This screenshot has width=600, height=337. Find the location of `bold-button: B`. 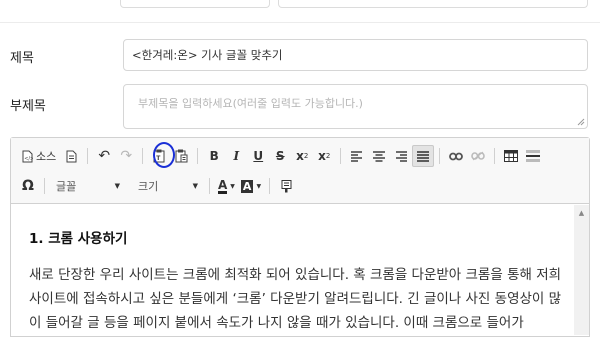

bold-button: B is located at coordinates (214, 156).